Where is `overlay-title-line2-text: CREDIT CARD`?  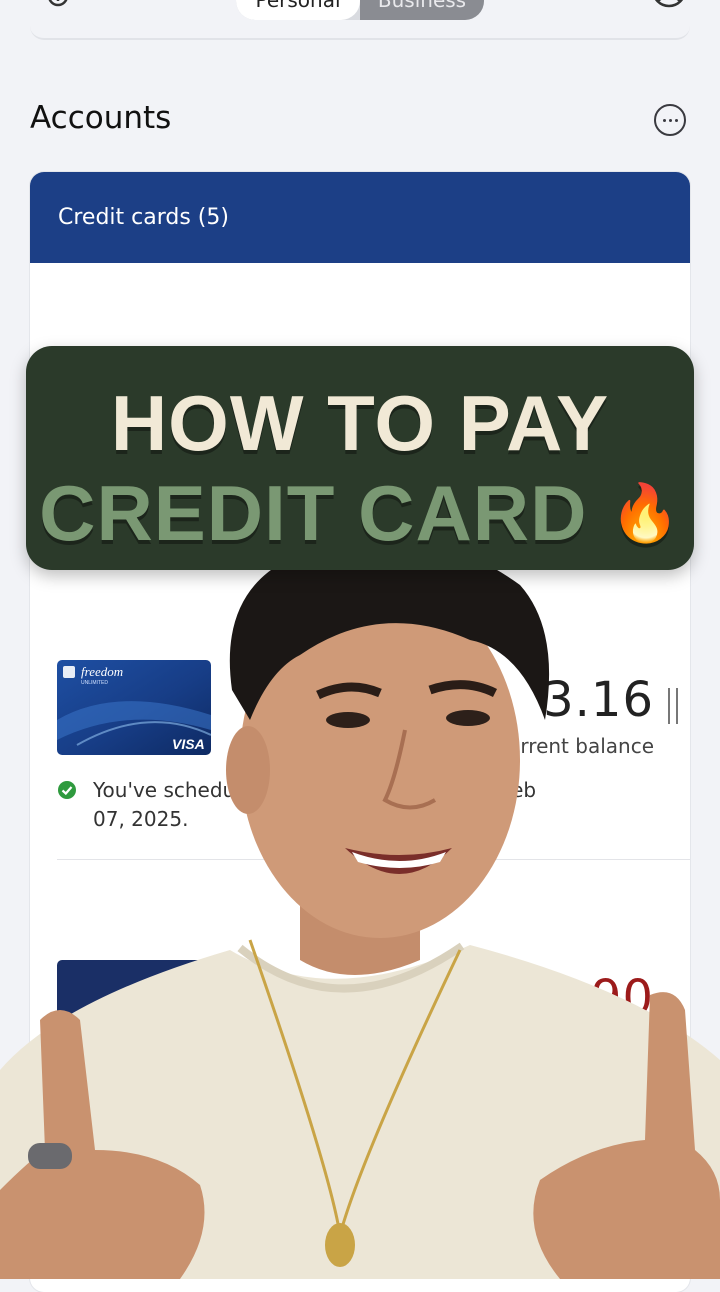 overlay-title-line2-text: CREDIT CARD is located at coordinates (313, 513).